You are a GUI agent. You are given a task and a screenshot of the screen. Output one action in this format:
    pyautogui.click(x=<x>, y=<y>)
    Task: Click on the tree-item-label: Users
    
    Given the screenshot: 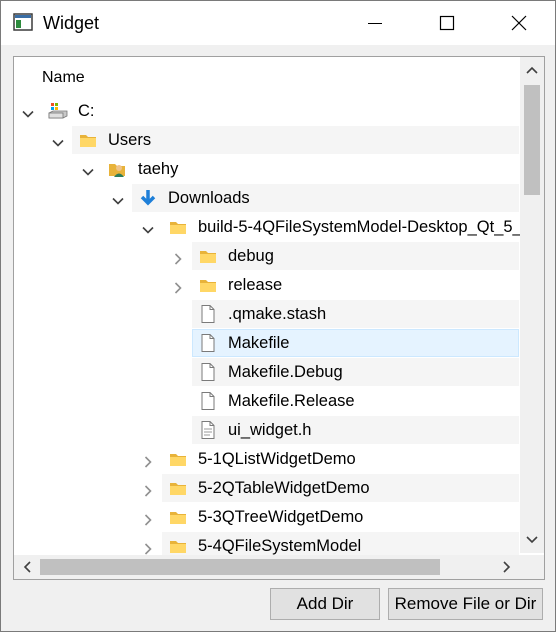 What is the action you would take?
    pyautogui.click(x=130, y=140)
    